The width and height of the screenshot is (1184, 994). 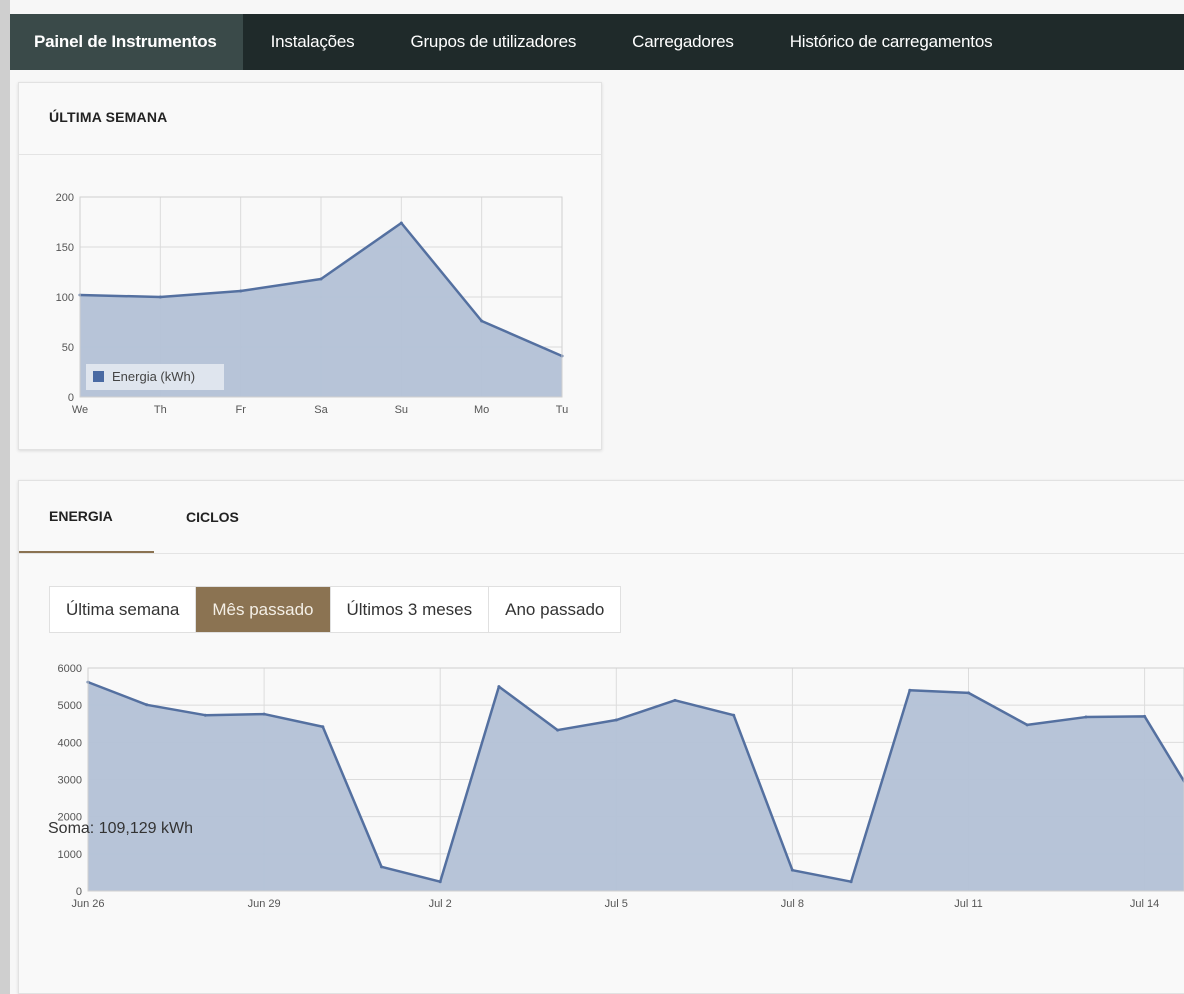 What do you see at coordinates (683, 42) in the screenshot?
I see `nav-item-chargers: Carregadores` at bounding box center [683, 42].